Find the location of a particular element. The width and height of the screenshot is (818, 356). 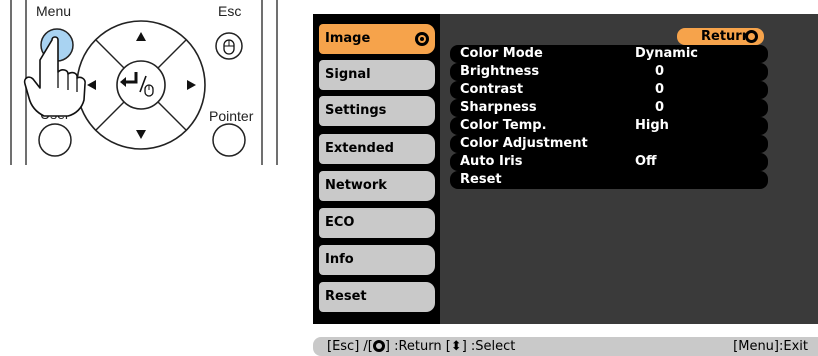

pointer-button is located at coordinates (229, 140).